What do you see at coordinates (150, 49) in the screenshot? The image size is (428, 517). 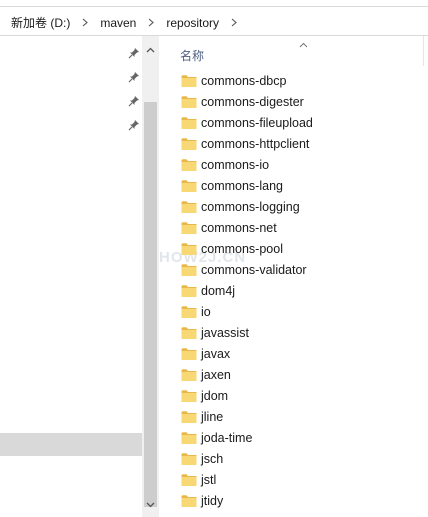 I see `scroll-up-button` at bounding box center [150, 49].